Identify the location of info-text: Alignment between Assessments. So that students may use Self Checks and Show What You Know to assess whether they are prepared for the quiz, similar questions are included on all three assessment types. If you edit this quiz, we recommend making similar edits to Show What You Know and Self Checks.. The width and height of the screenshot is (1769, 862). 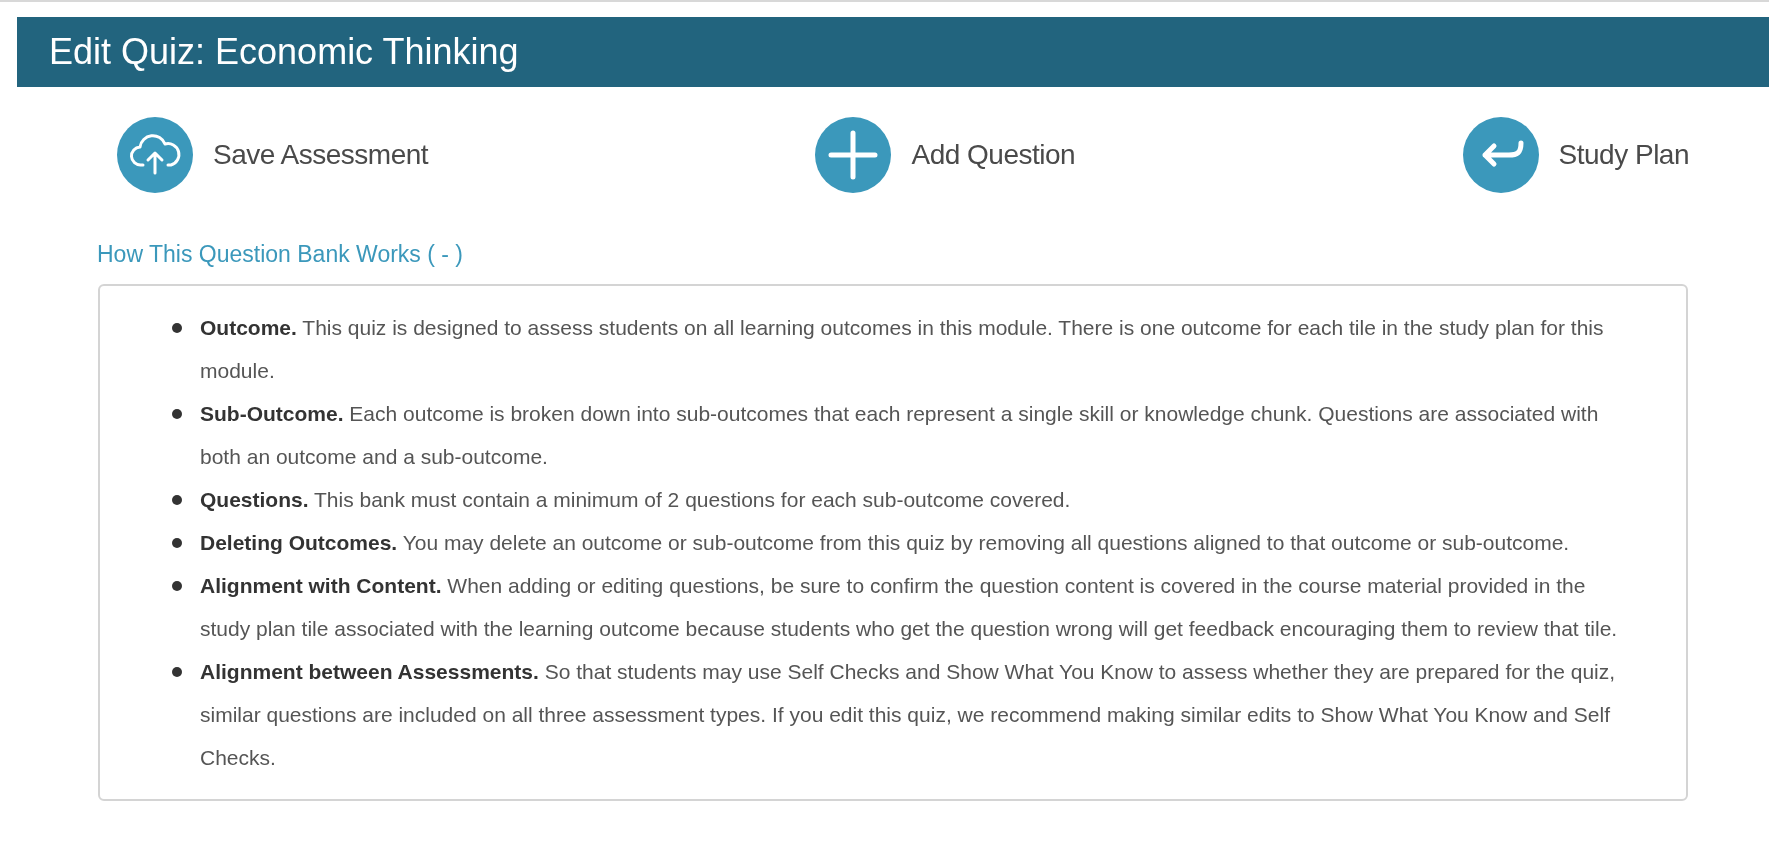
(908, 714).